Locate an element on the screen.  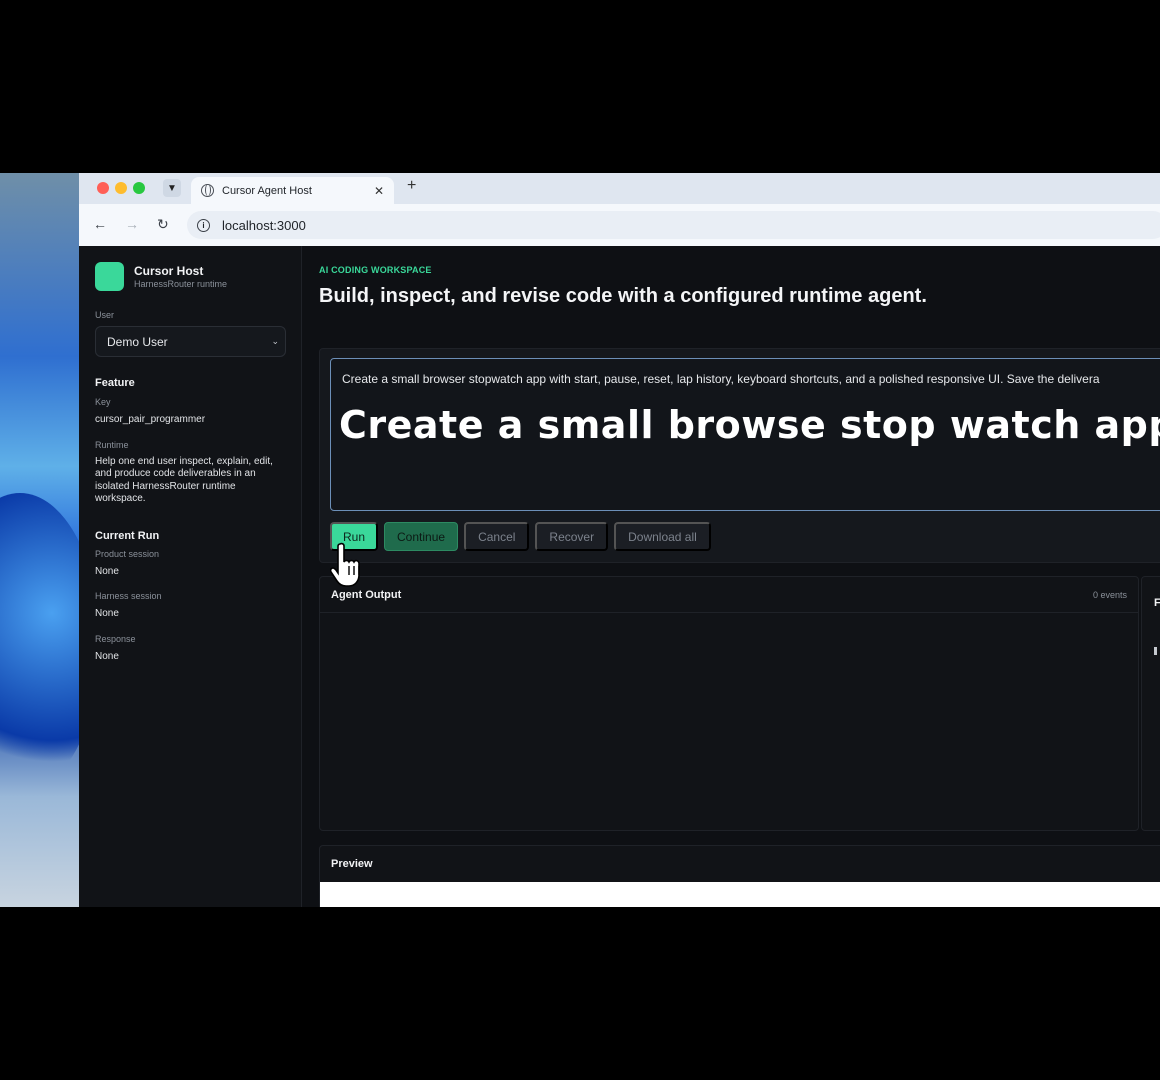
files-panel: F is located at coordinates (1150, 703).